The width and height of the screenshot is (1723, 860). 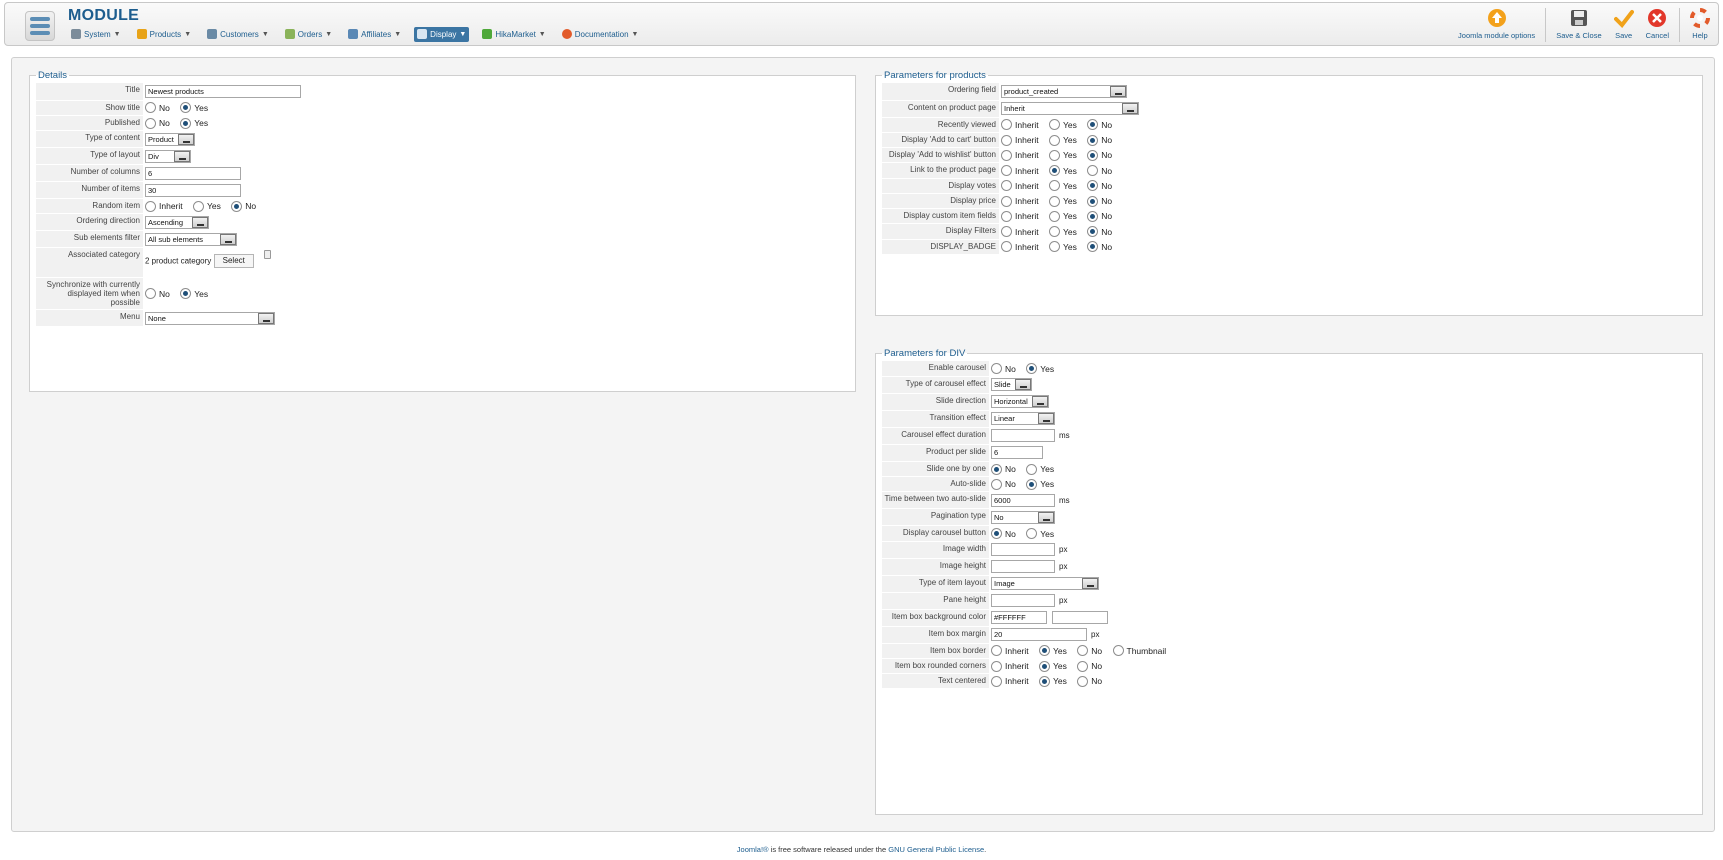 I want to click on custom-fields-inherit-radio, so click(x=1006, y=216).